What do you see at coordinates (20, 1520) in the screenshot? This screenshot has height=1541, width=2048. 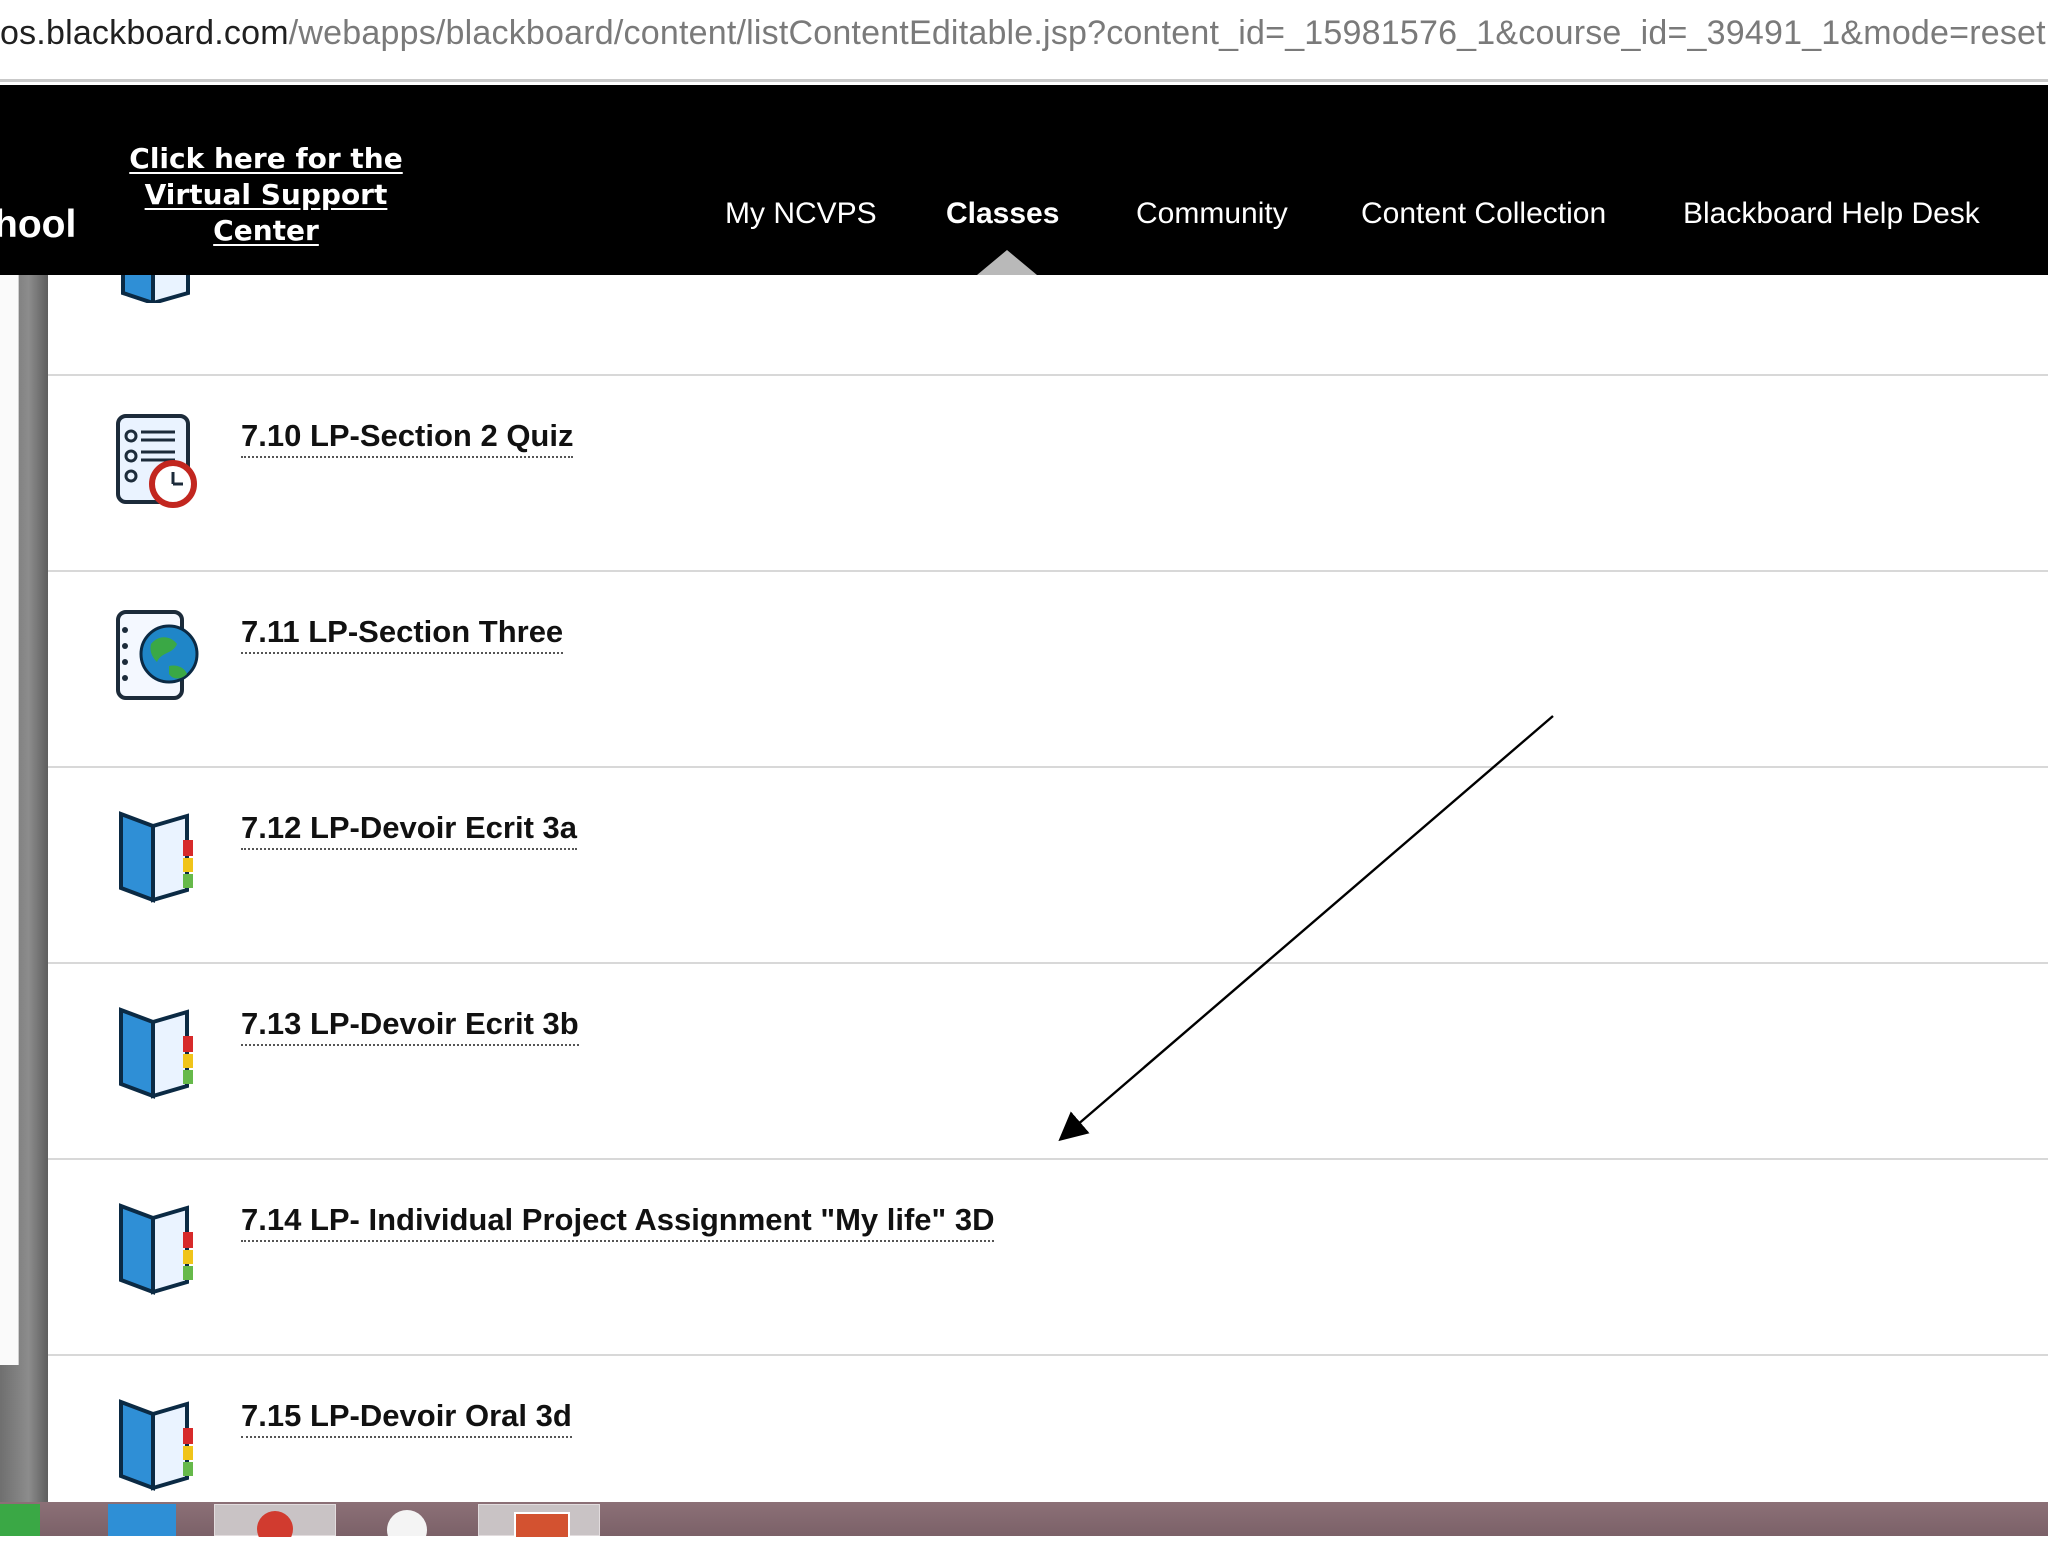 I see `excel-taskbar-icon` at bounding box center [20, 1520].